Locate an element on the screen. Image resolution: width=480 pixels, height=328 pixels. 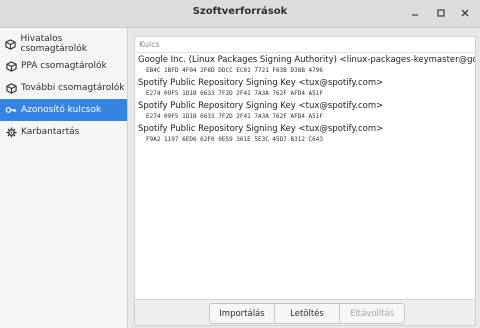
sidebar-item-label: Hivatalos csomagtárolók is located at coordinates (53, 44).